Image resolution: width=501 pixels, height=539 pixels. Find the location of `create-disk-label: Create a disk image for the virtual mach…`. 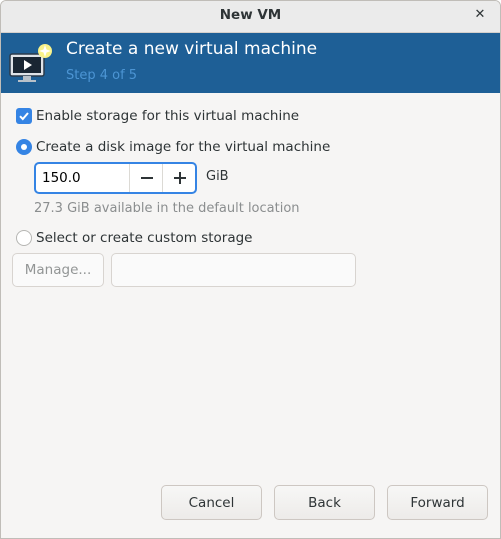

create-disk-label: Create a disk image for the virtual mach… is located at coordinates (183, 147).